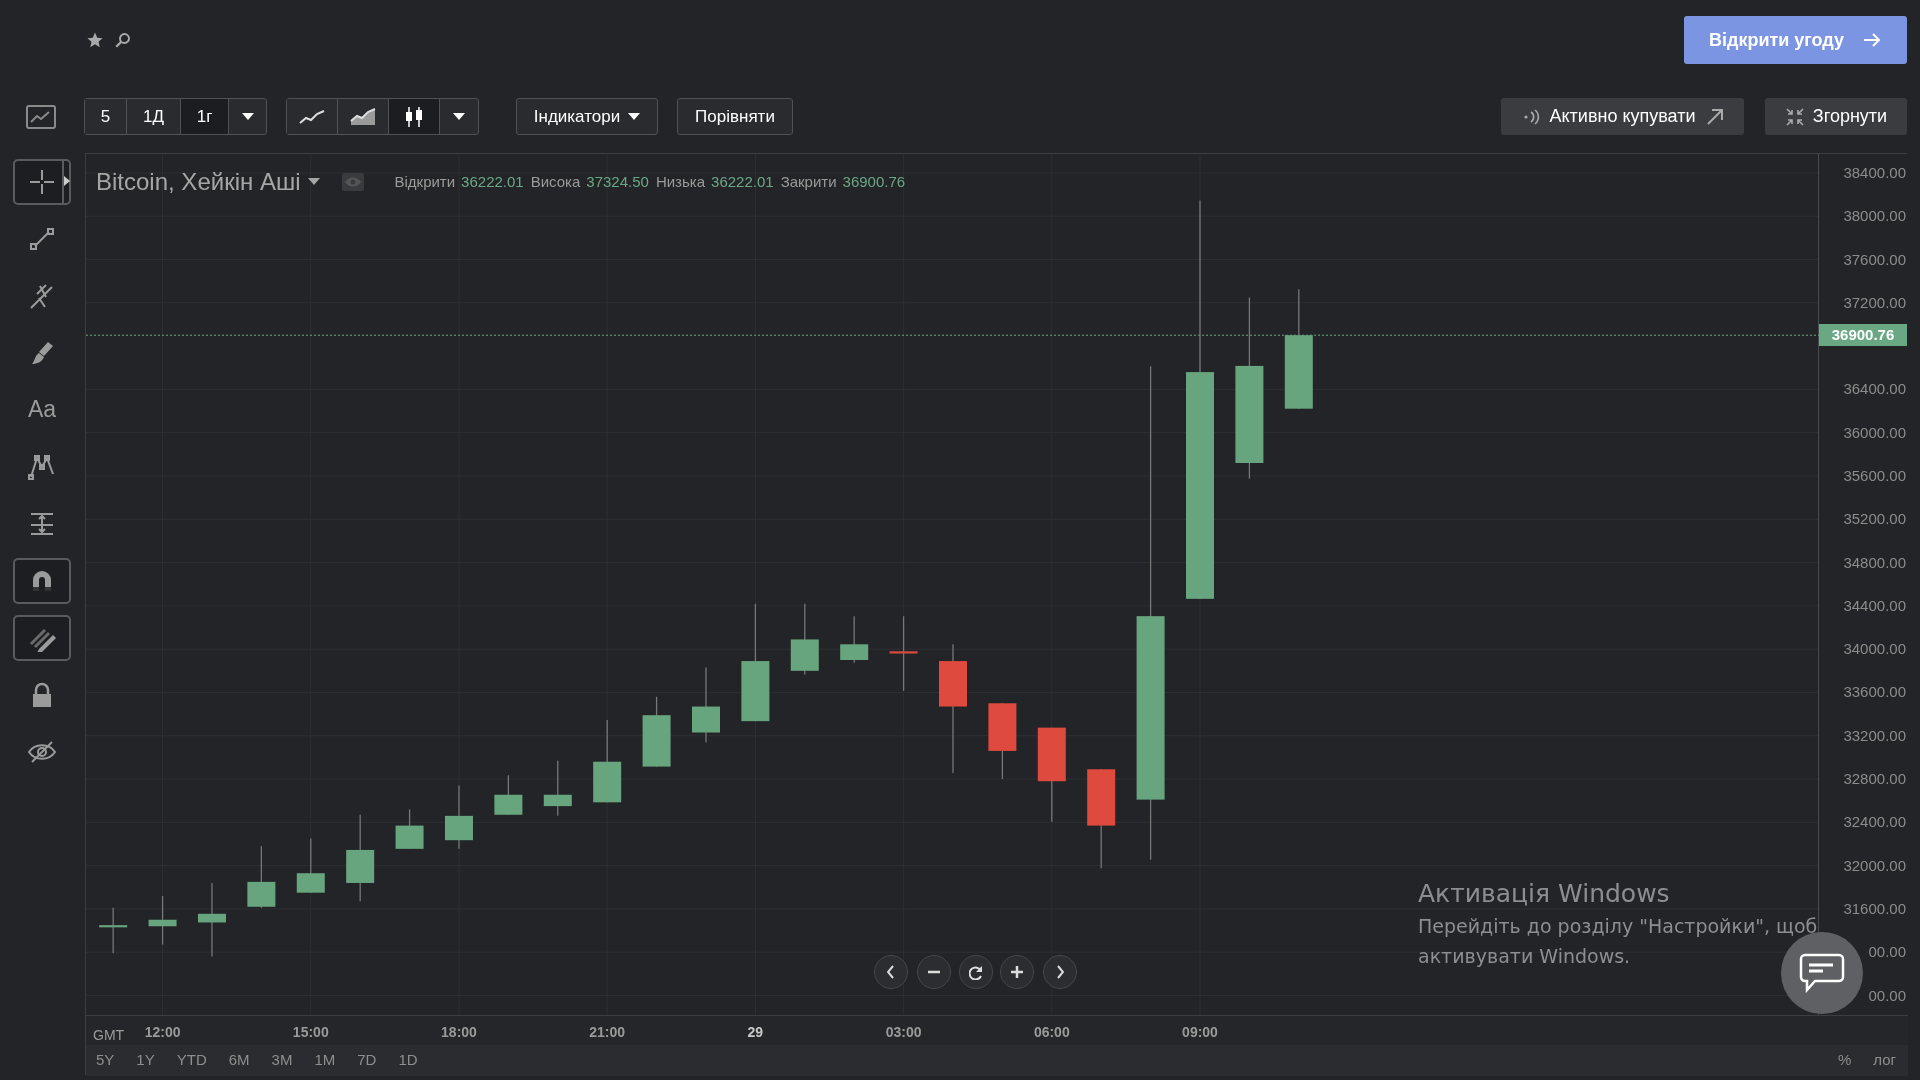 Image resolution: width=1920 pixels, height=1080 pixels. I want to click on percent-toggle: %, so click(1844, 1060).